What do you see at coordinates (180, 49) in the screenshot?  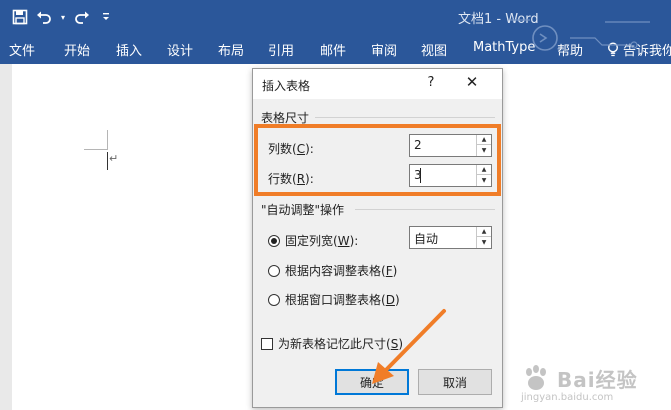 I see `tab-design: 设计` at bounding box center [180, 49].